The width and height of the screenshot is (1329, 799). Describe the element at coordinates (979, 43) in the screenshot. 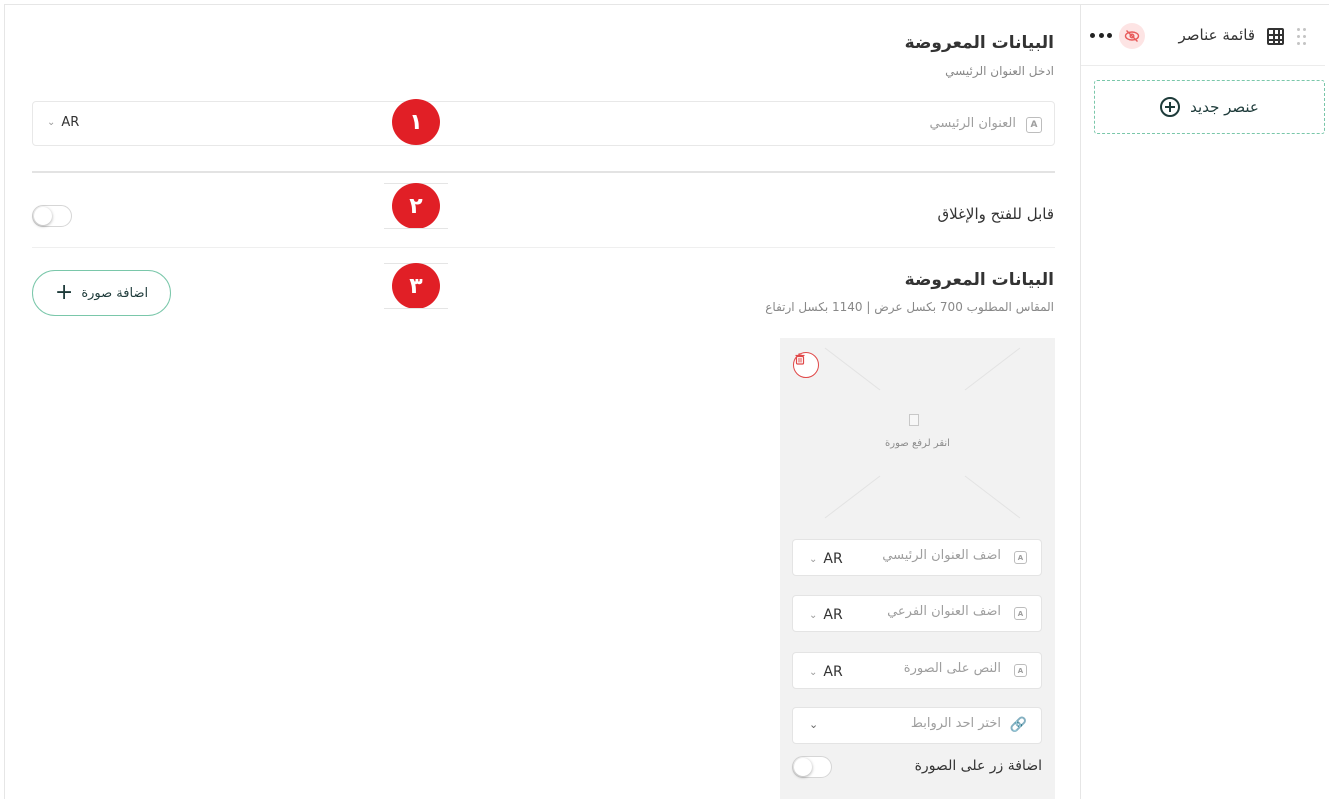

I see `section-title: البيانات المعروضة` at that location.